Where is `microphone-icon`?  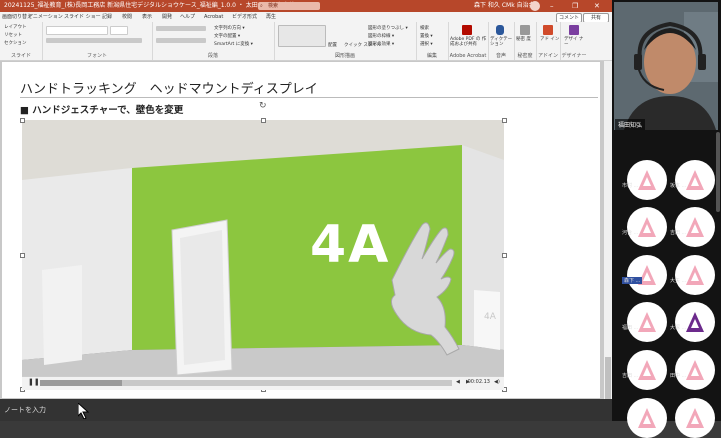 microphone-icon is located at coordinates (500, 30).